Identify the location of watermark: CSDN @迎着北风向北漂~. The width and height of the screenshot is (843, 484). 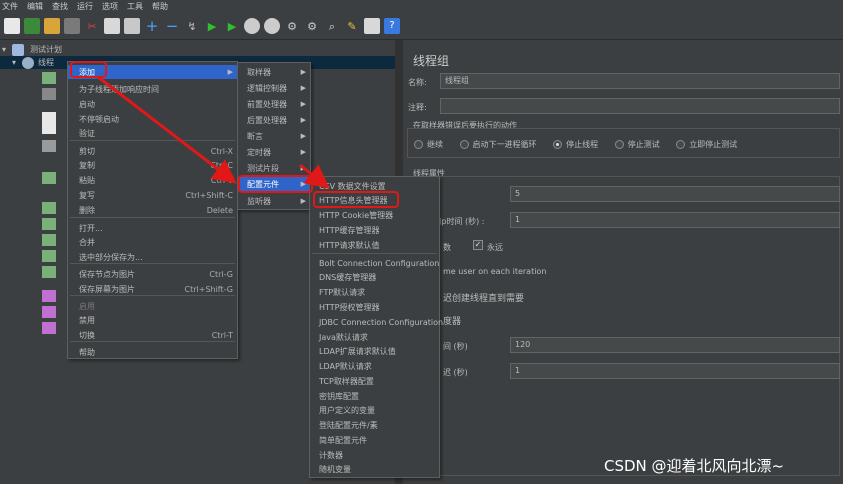
(694, 466).